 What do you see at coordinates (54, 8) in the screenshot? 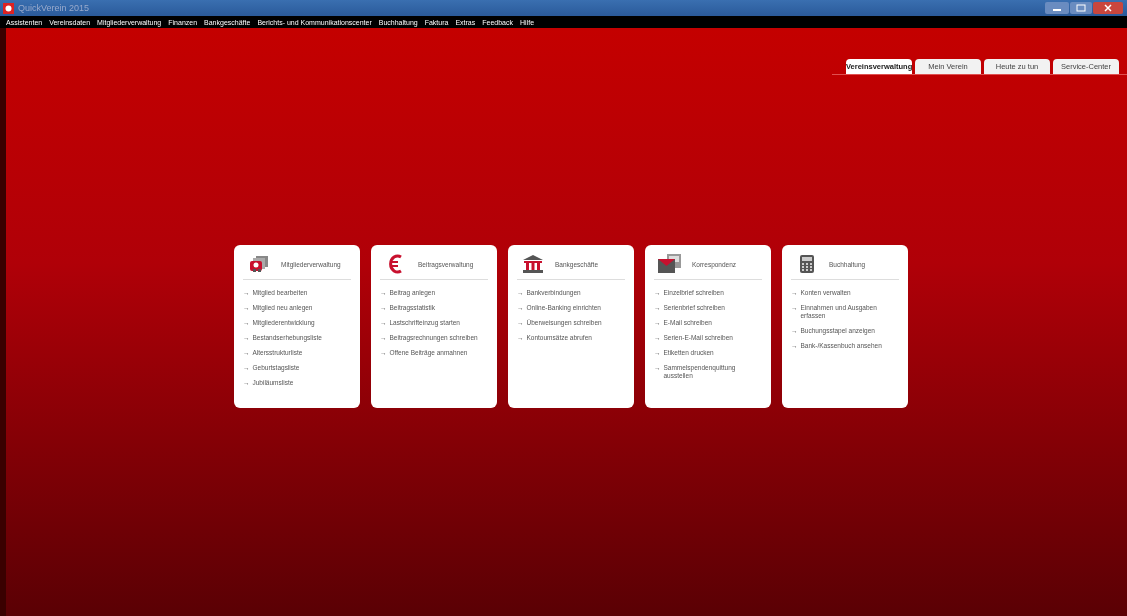
I see `window-title: QuickVerein 2015` at bounding box center [54, 8].